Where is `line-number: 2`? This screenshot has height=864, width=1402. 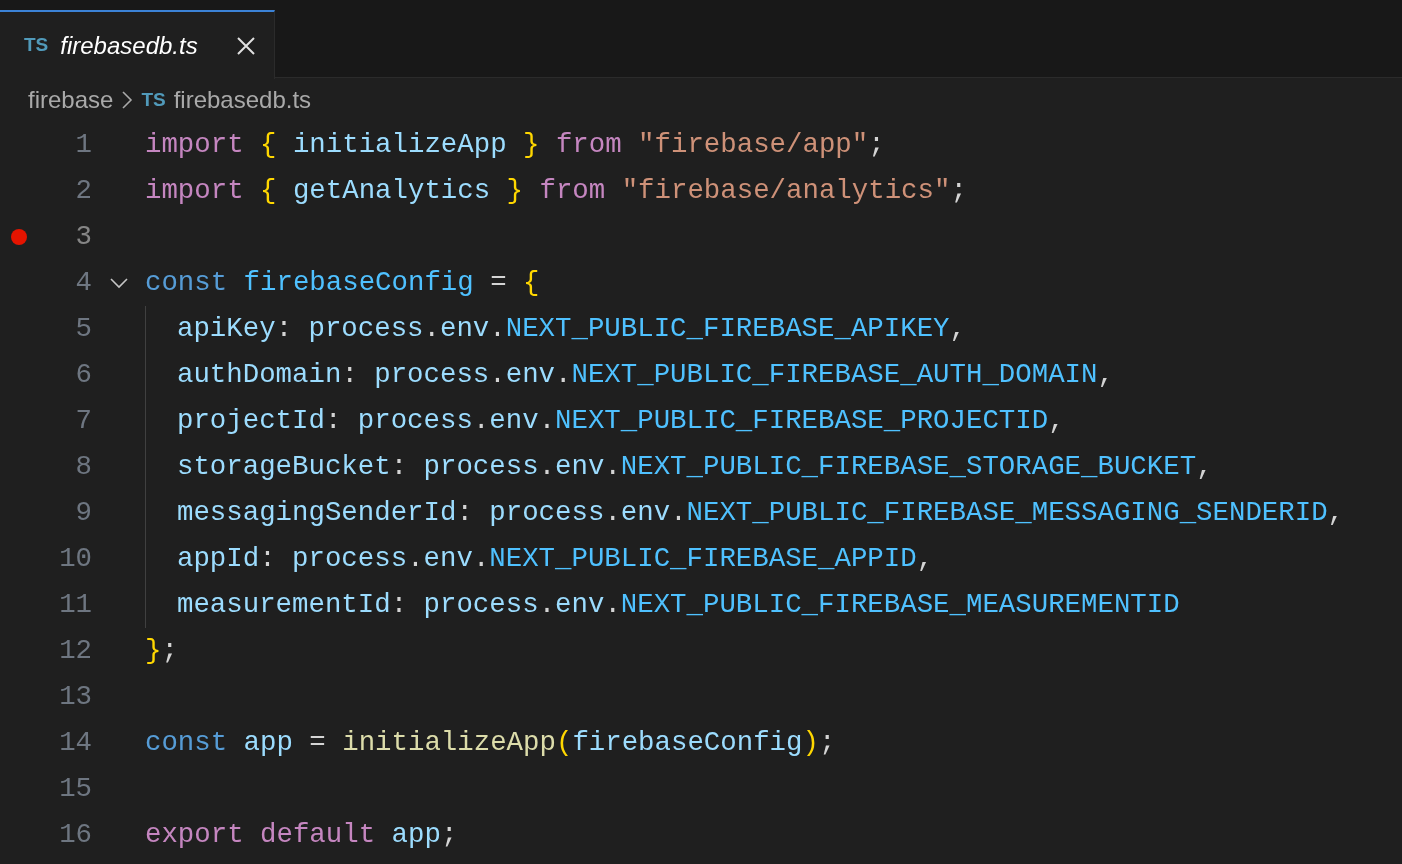
line-number: 2 is located at coordinates (83, 191).